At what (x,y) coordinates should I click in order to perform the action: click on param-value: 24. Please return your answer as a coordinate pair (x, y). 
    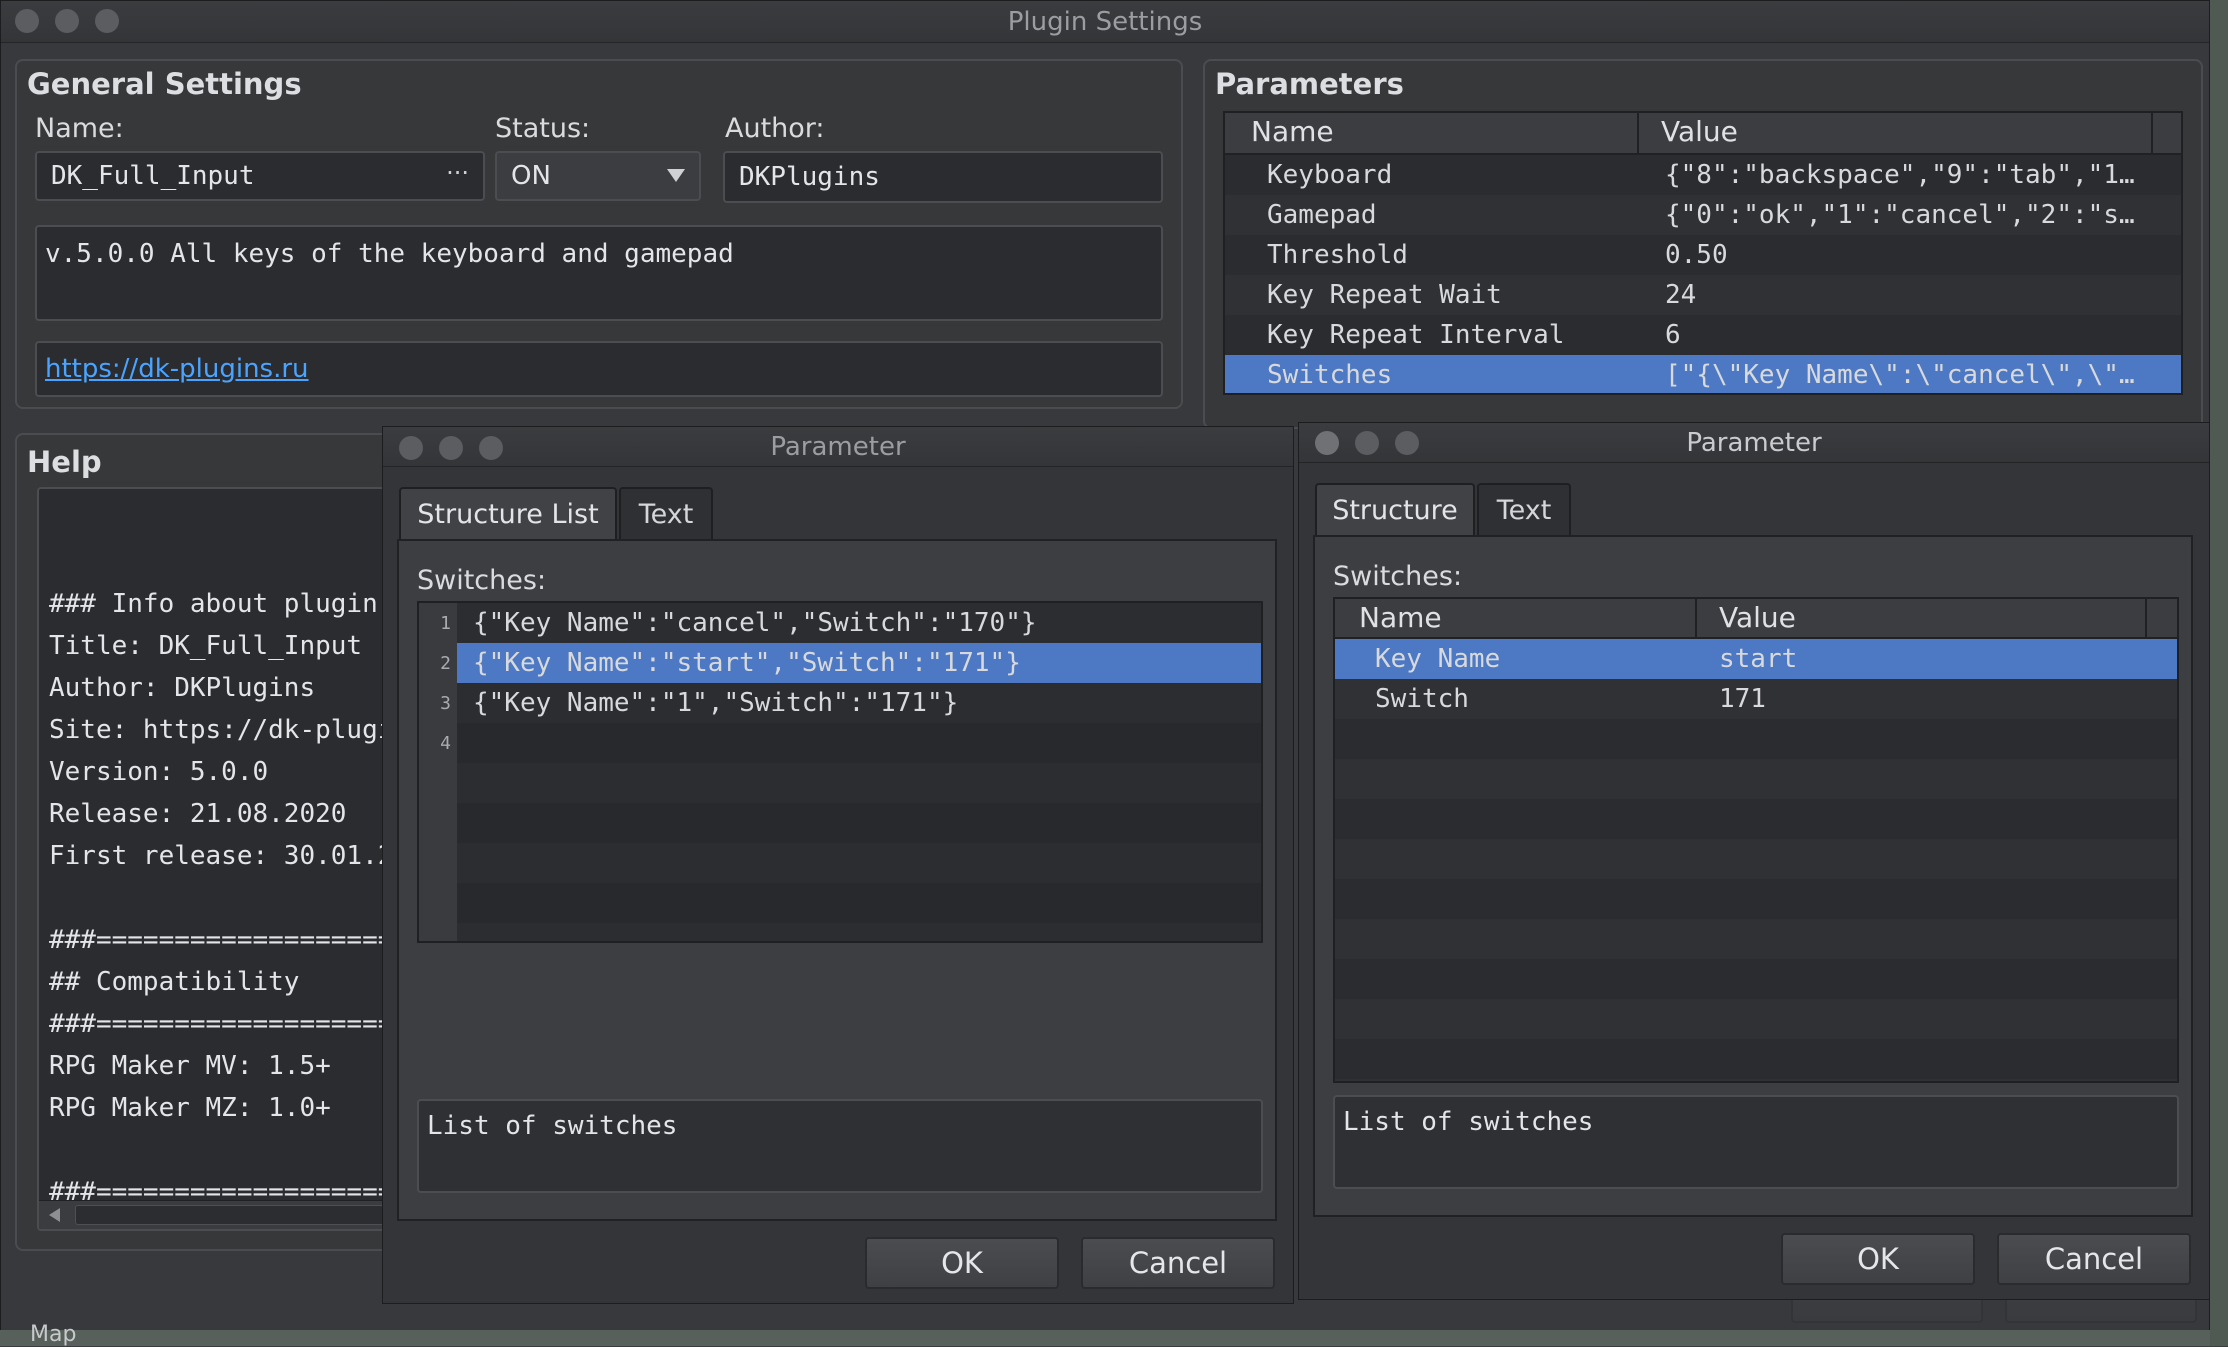
    Looking at the image, I should click on (1681, 295).